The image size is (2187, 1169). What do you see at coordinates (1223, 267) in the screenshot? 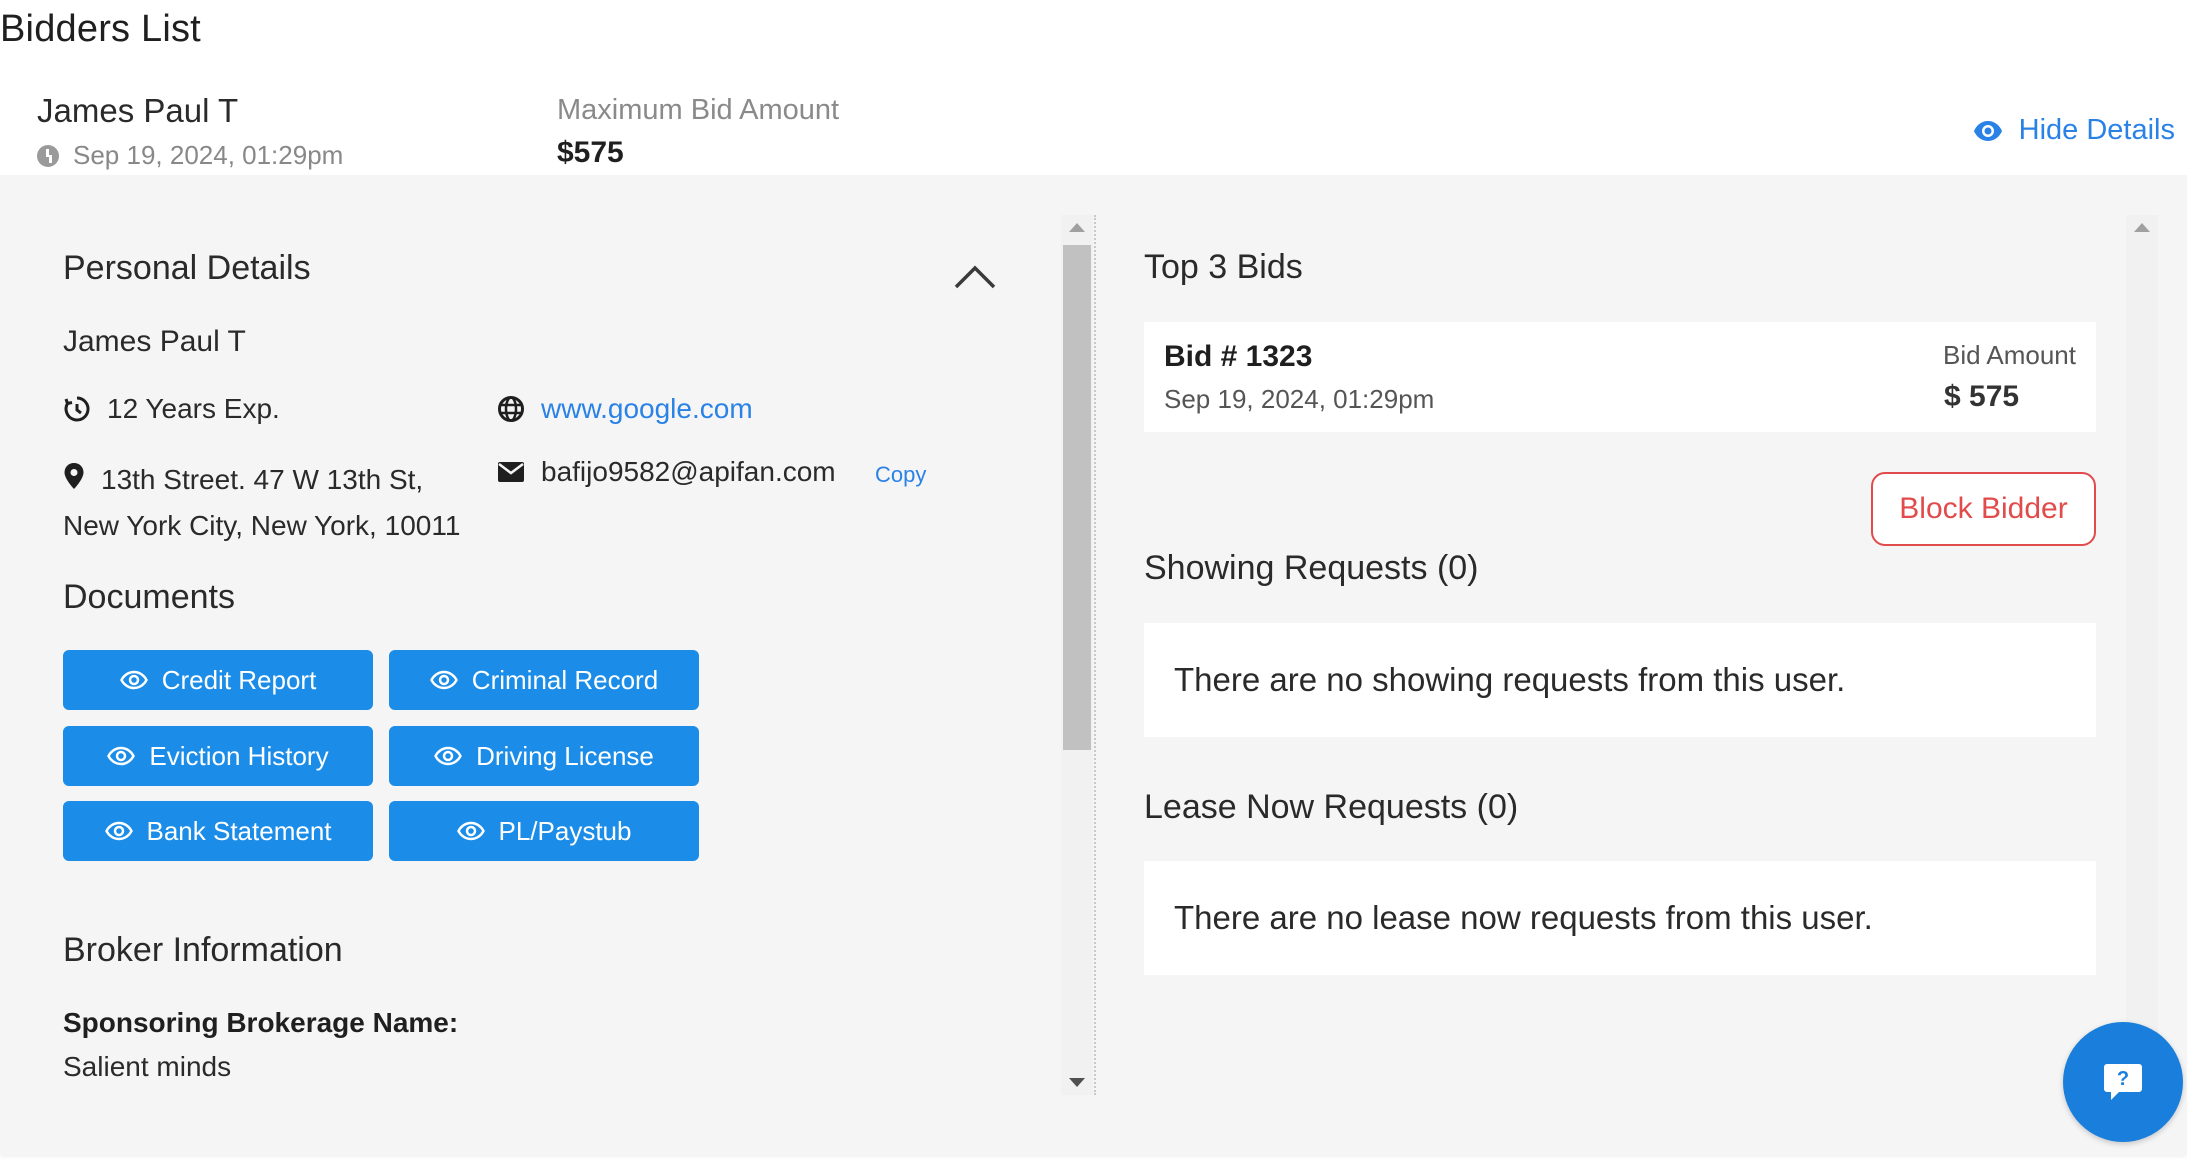
I see `top-bids-heading: Top 3 Bids` at bounding box center [1223, 267].